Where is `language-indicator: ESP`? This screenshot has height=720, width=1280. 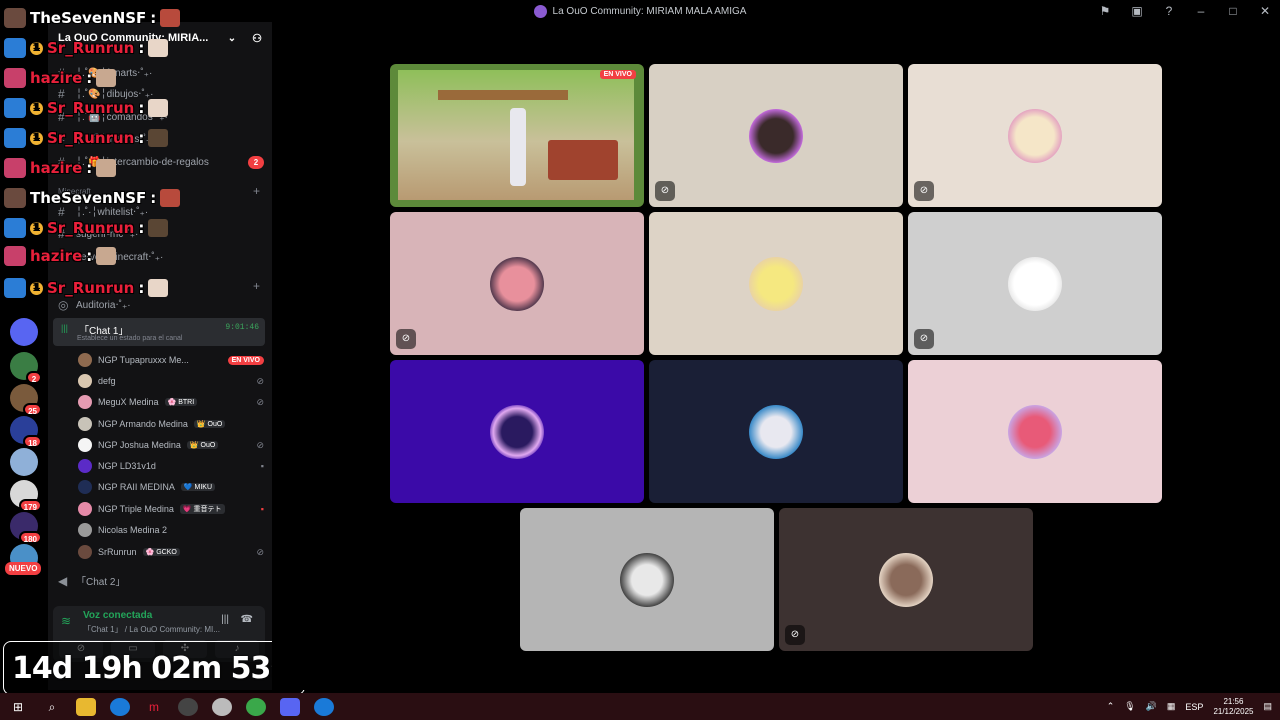 language-indicator: ESP is located at coordinates (1194, 707).